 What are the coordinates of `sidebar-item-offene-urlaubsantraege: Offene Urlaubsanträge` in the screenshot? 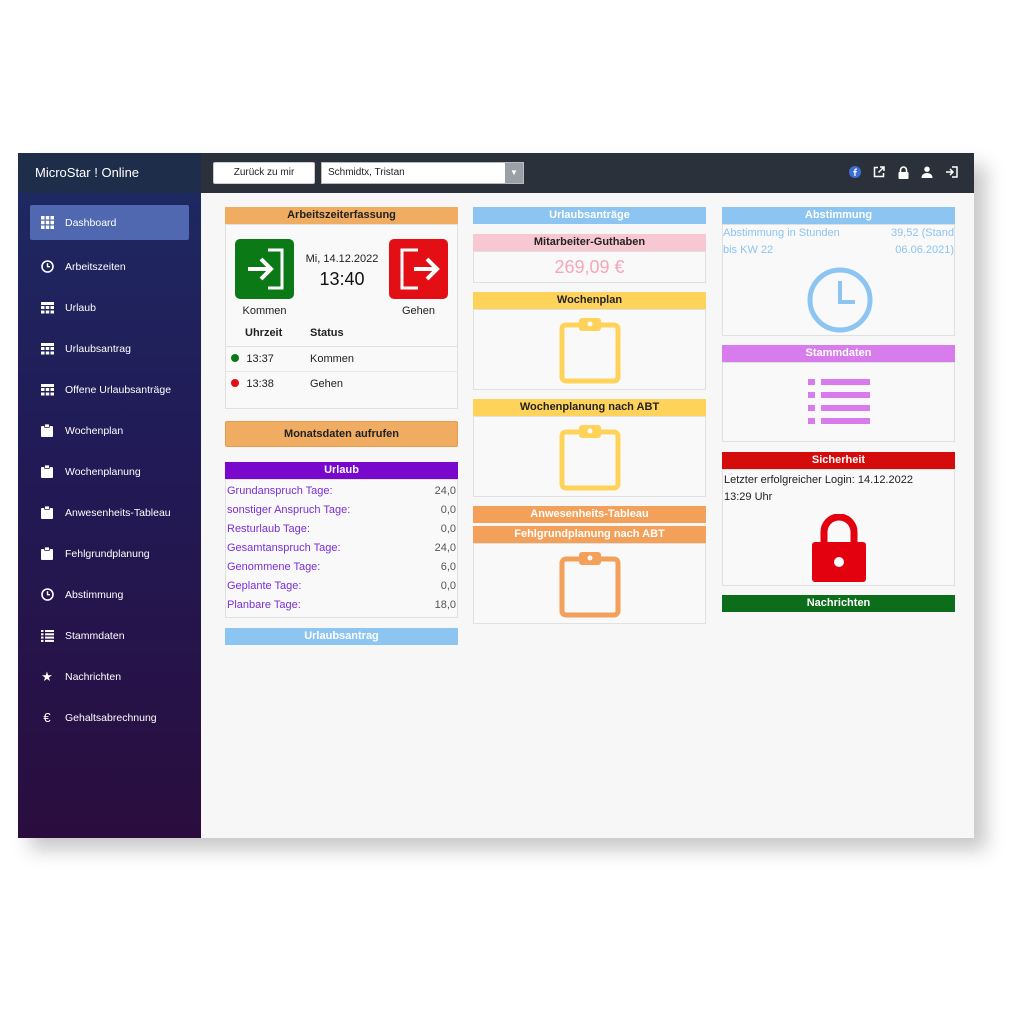 It's located at (109, 389).